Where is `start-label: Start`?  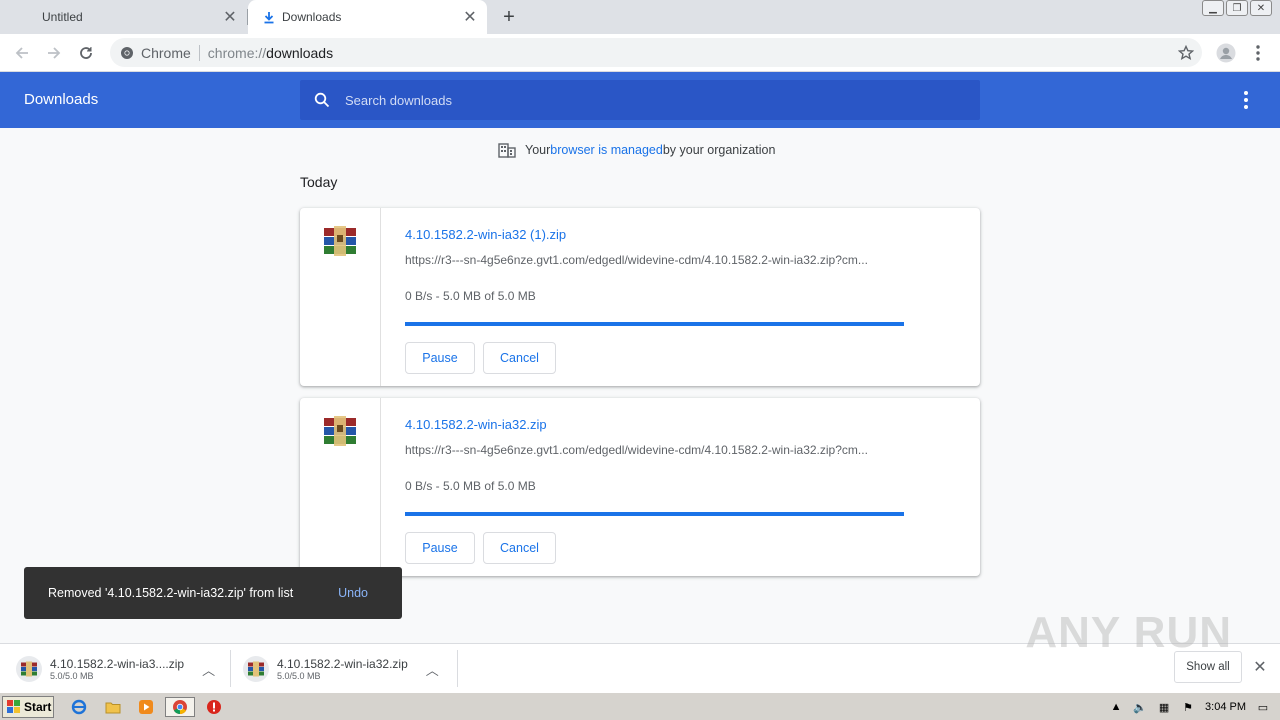
start-label: Start is located at coordinates (38, 707).